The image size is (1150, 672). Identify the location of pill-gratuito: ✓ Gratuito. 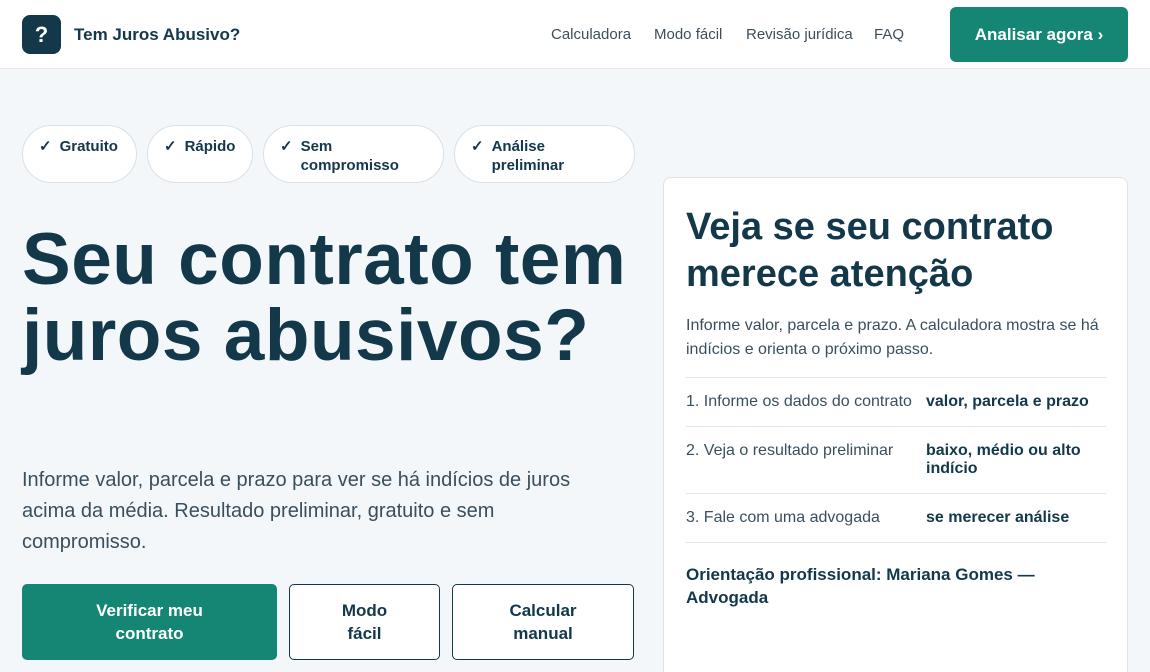
(79, 154).